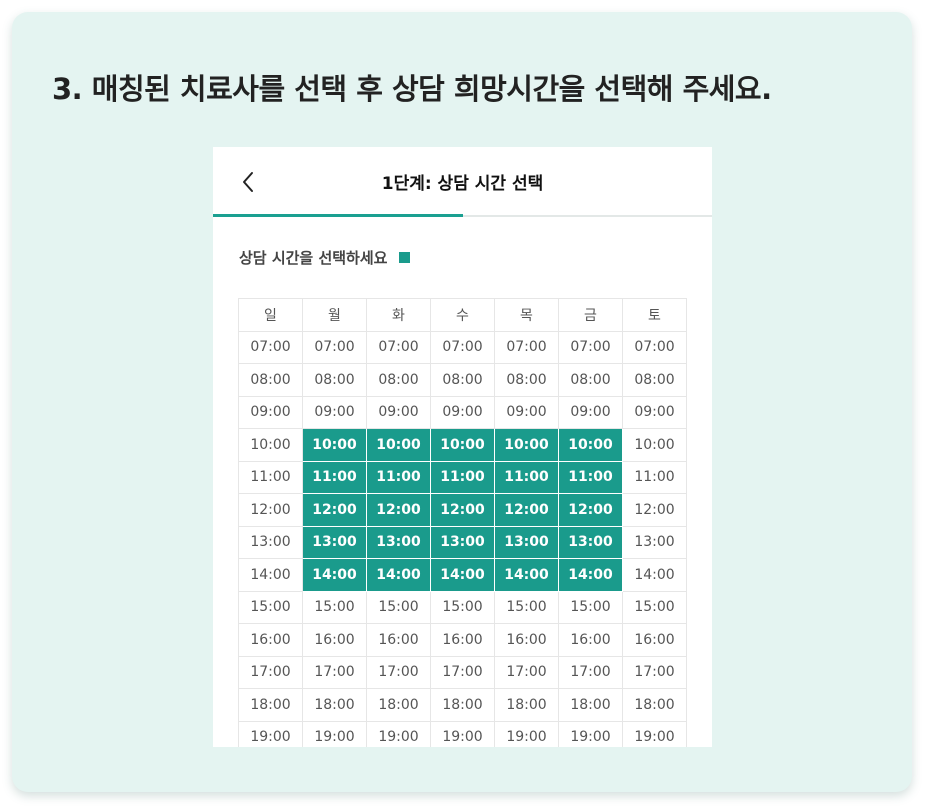 Image resolution: width=930 pixels, height=810 pixels. Describe the element at coordinates (313, 258) in the screenshot. I see `section-label-text: 상담 시간을 선택하세요` at that location.